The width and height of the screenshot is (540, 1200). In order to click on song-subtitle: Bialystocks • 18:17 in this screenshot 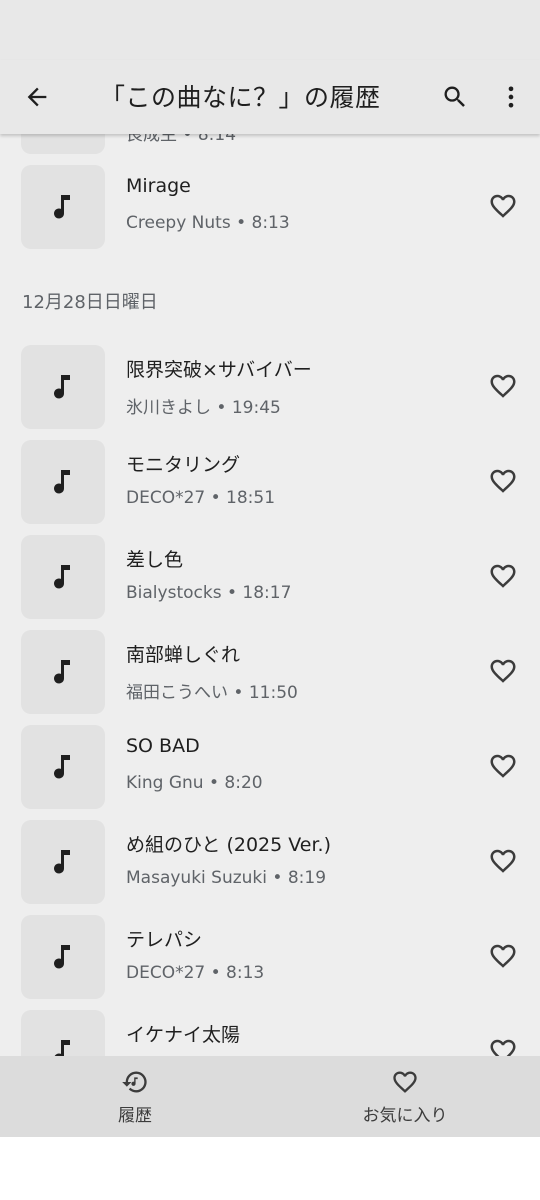, I will do `click(209, 593)`.